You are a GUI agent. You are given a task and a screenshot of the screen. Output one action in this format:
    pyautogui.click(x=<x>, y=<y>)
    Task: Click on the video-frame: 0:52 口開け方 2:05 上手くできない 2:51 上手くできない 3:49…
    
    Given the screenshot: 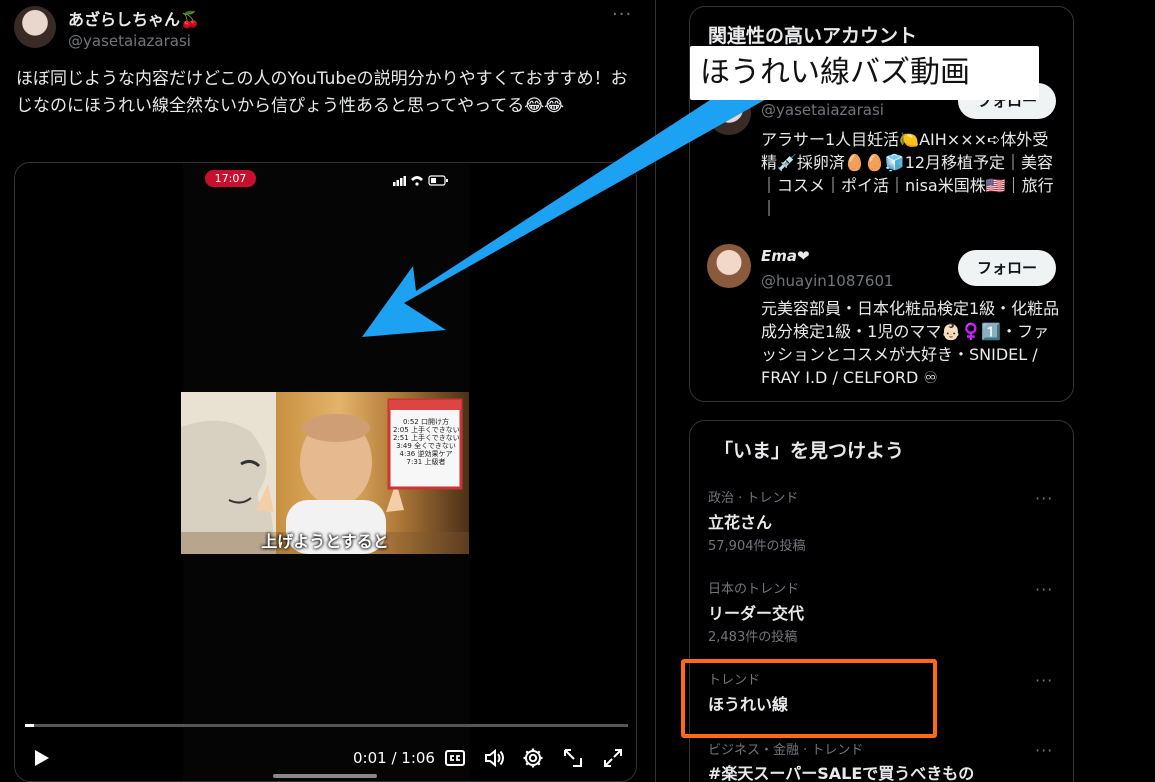 What is the action you would take?
    pyautogui.click(x=325, y=473)
    